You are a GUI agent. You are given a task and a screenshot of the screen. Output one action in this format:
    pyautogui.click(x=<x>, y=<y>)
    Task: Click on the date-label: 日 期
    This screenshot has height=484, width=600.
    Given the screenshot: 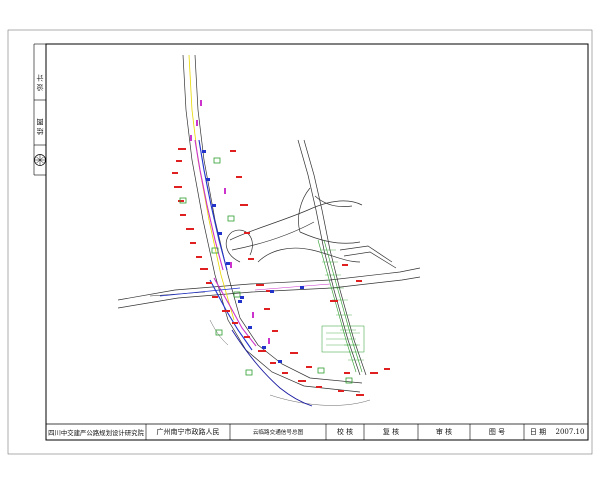 What is the action you would take?
    pyautogui.click(x=538, y=432)
    